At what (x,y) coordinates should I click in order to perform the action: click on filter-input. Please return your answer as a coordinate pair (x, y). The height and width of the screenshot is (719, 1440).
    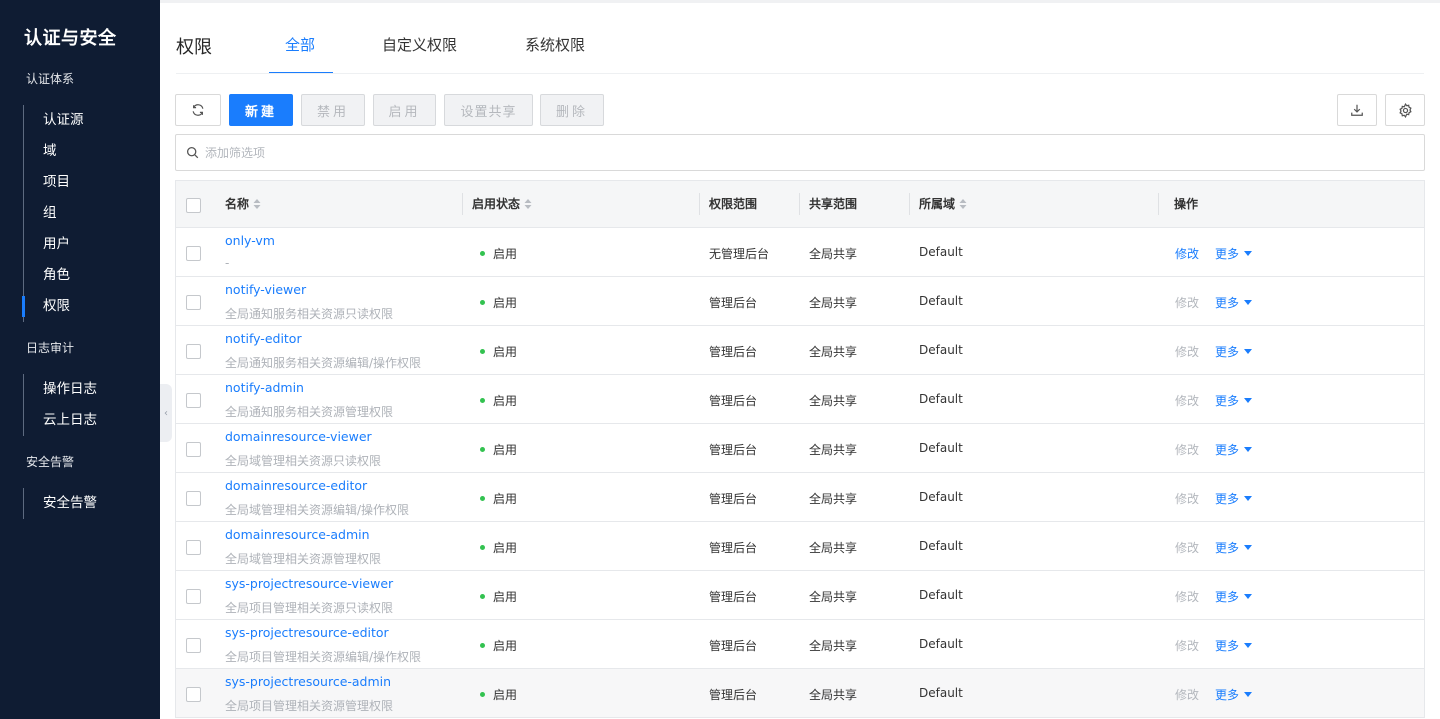
    Looking at the image, I should click on (795, 152).